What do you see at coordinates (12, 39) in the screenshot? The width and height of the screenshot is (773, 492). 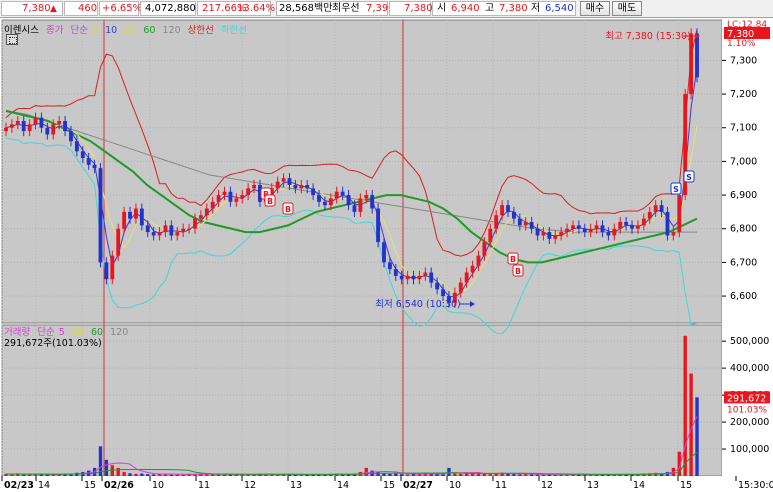 I see `chart-settings-icon` at bounding box center [12, 39].